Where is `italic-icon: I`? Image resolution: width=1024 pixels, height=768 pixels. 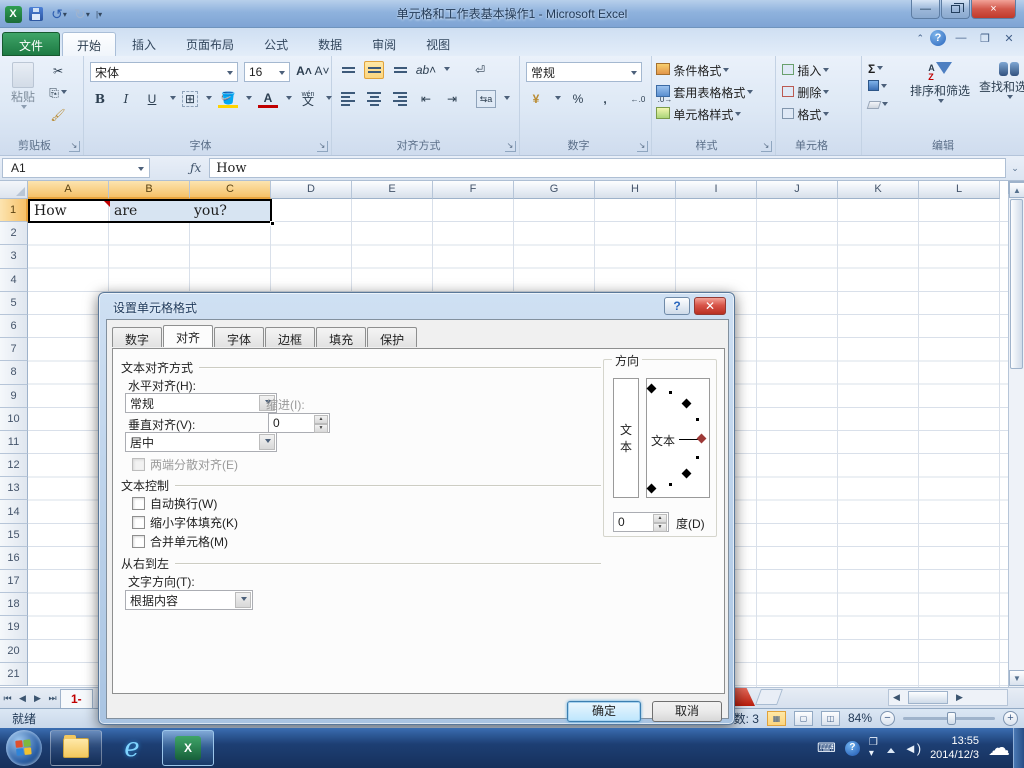 italic-icon: I is located at coordinates (126, 99).